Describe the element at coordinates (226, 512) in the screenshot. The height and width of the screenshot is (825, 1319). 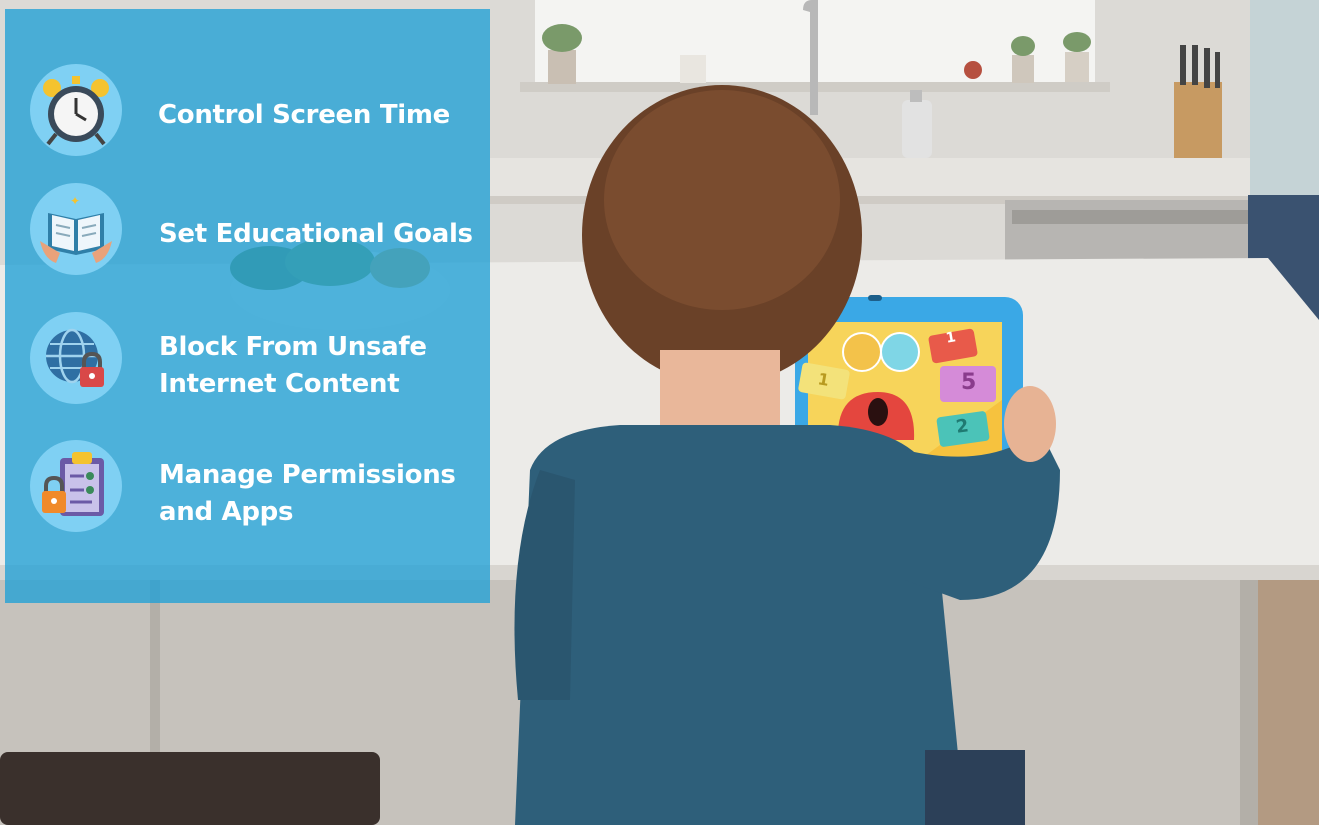
I see `feature-label-line: and Apps` at that location.